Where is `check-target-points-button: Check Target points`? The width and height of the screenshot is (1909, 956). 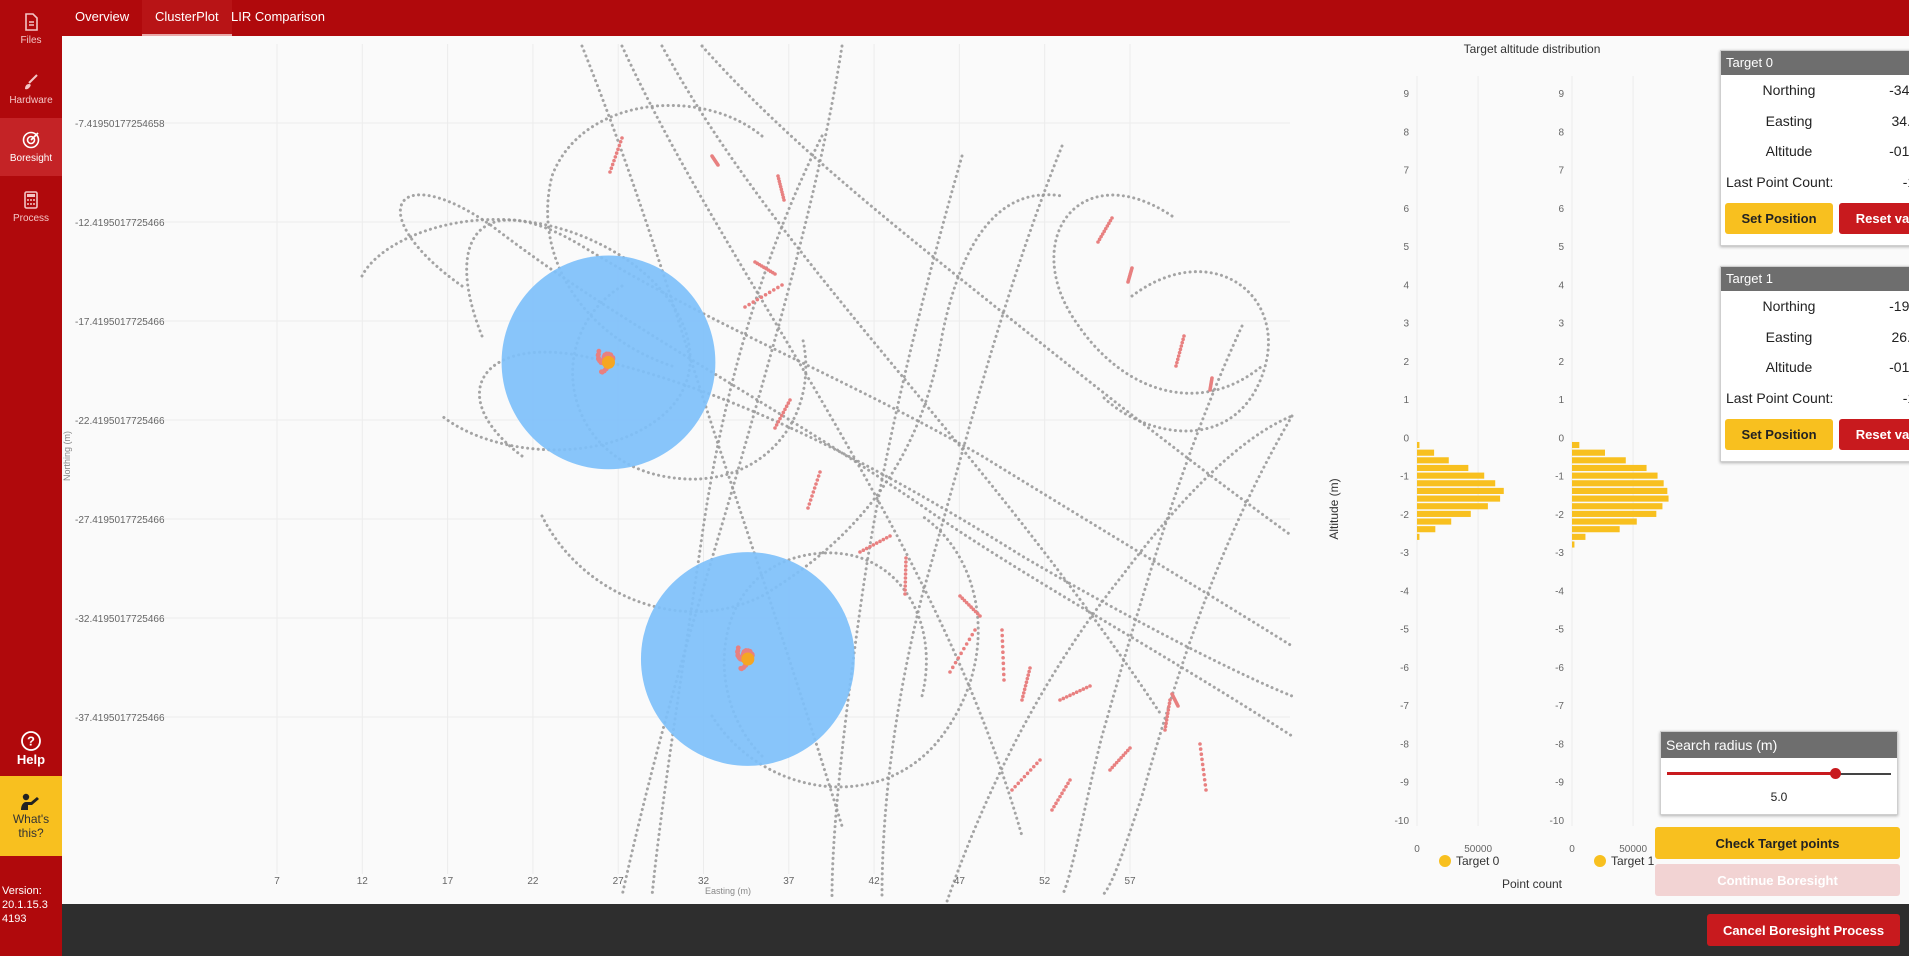 check-target-points-button: Check Target points is located at coordinates (1777, 843).